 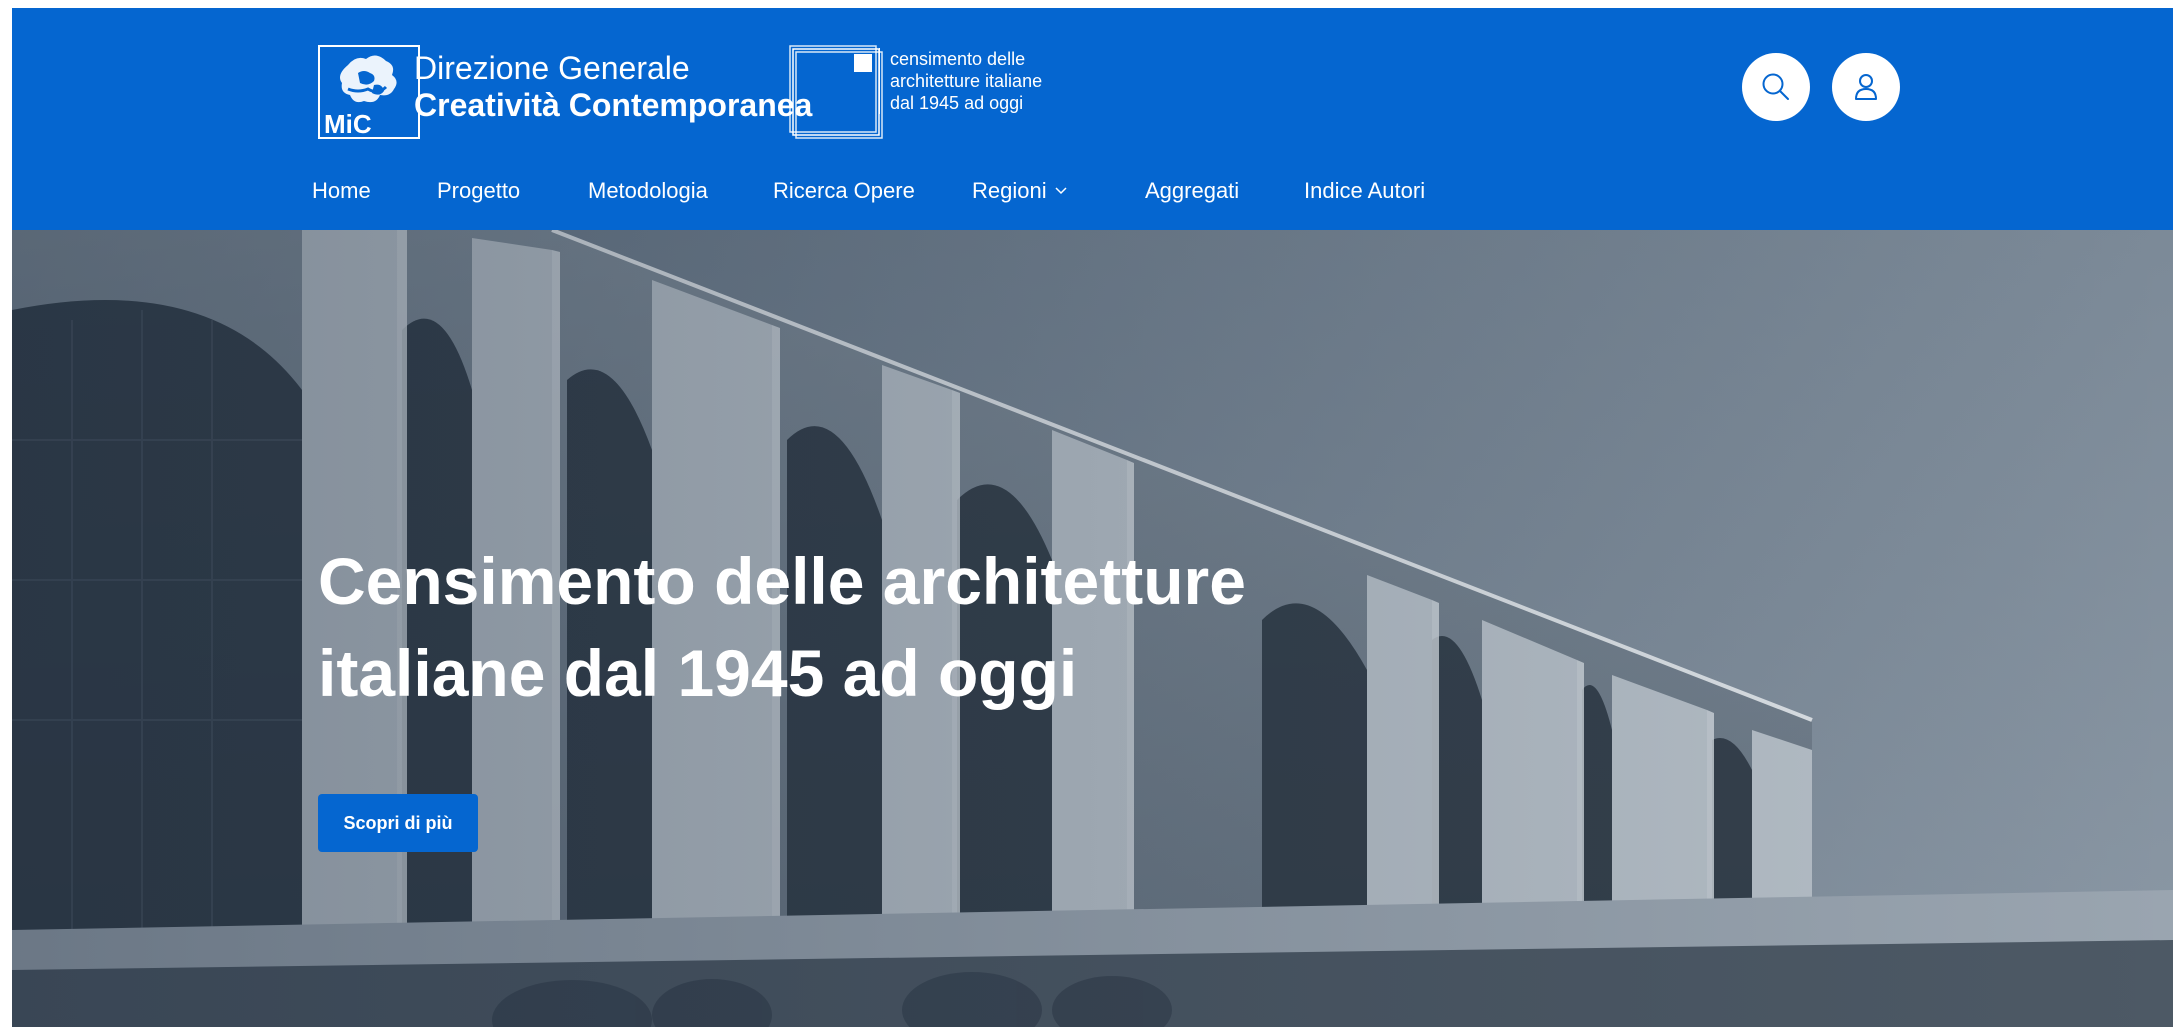 I want to click on nav-item-label: Home, so click(x=341, y=190).